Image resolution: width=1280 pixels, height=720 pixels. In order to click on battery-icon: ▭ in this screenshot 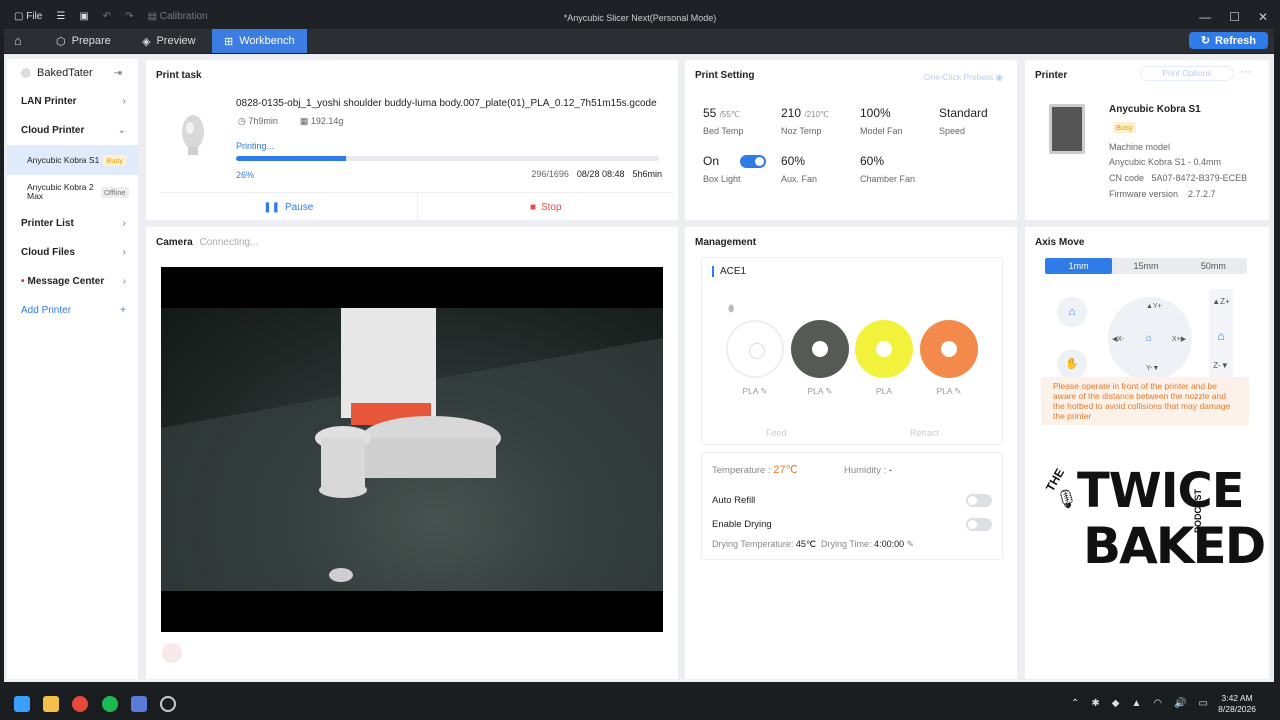, I will do `click(1203, 703)`.